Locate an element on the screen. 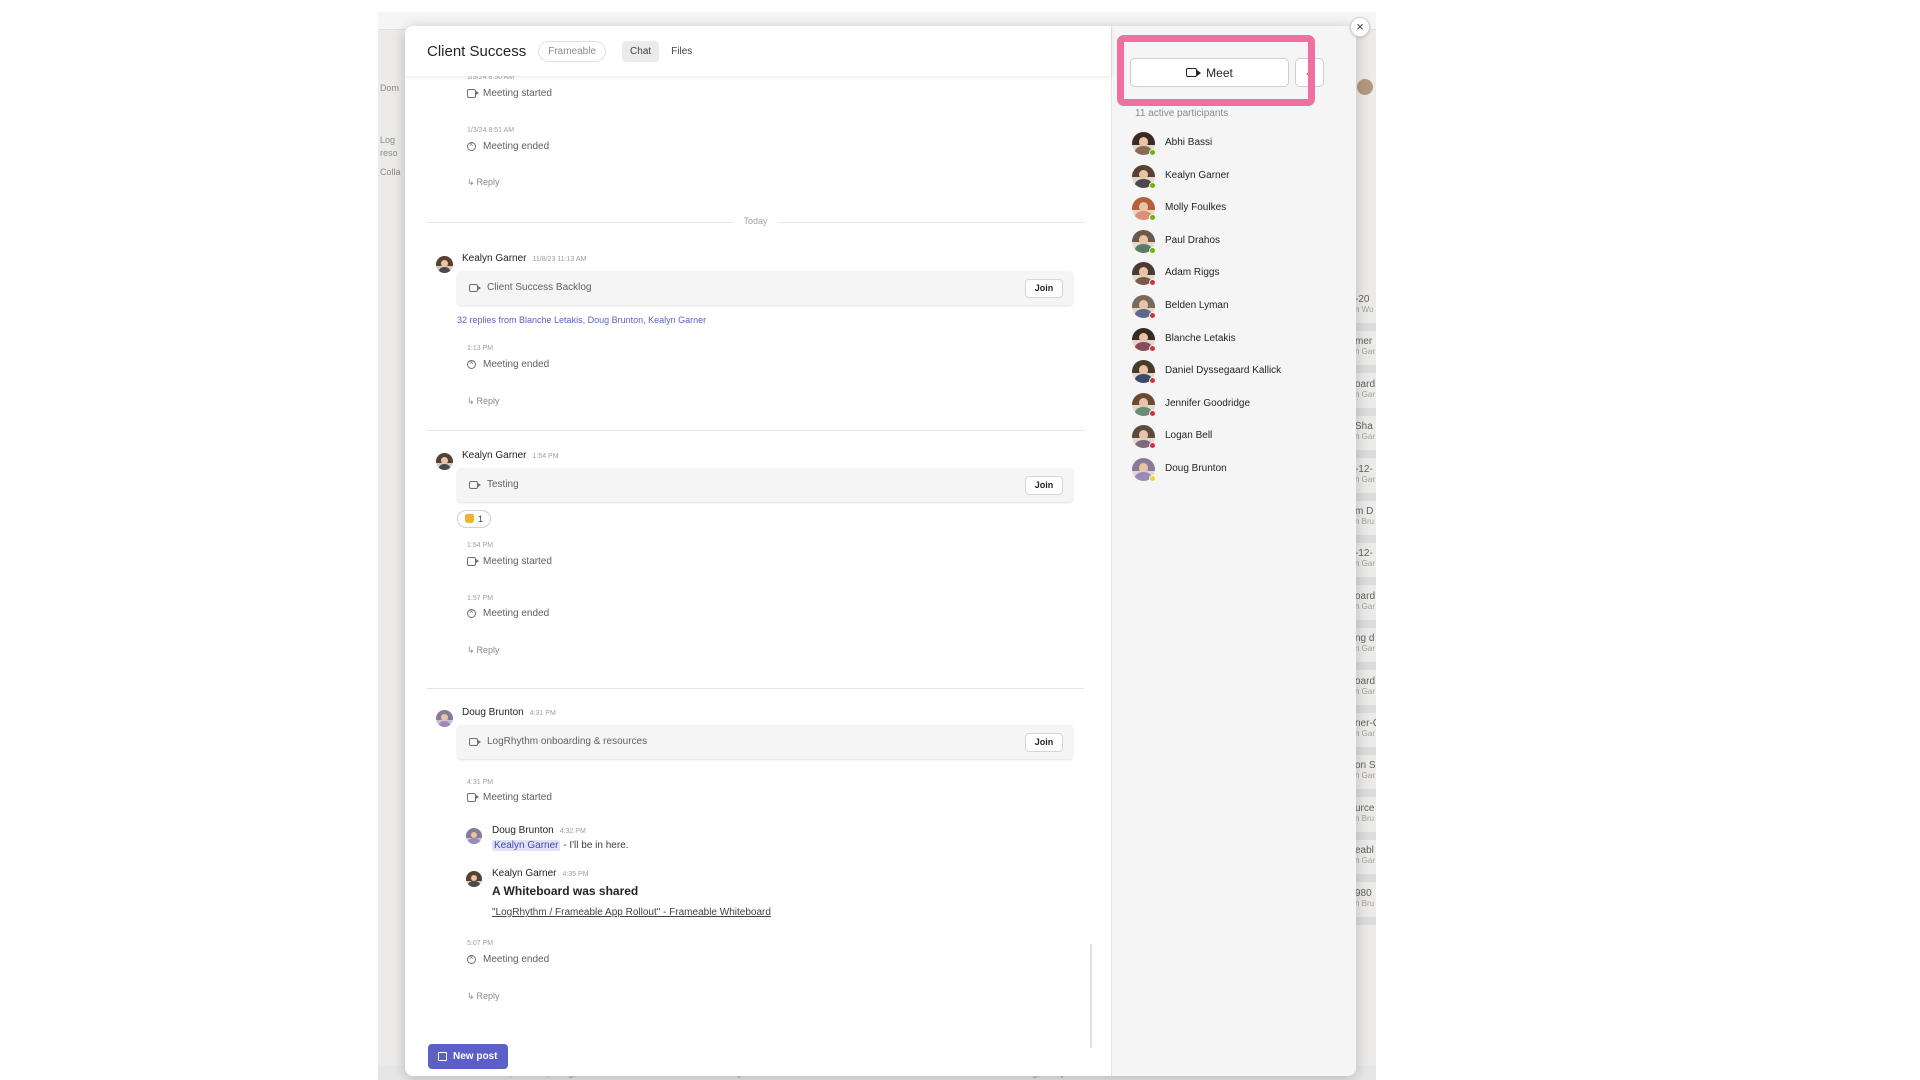 Image resolution: width=1920 pixels, height=1080 pixels. meeting-card: Testing Join is located at coordinates (765, 485).